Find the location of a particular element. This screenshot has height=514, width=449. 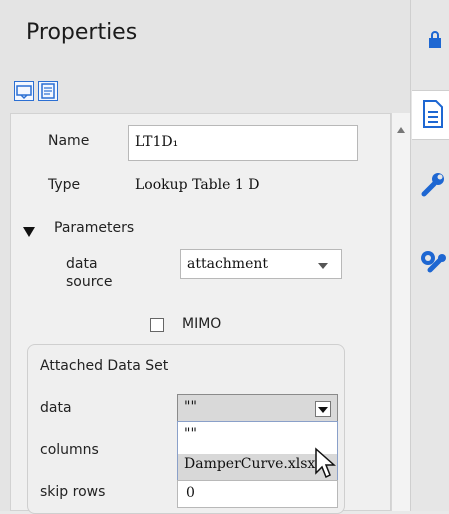

name-field: LT1D₁ is located at coordinates (243, 143).